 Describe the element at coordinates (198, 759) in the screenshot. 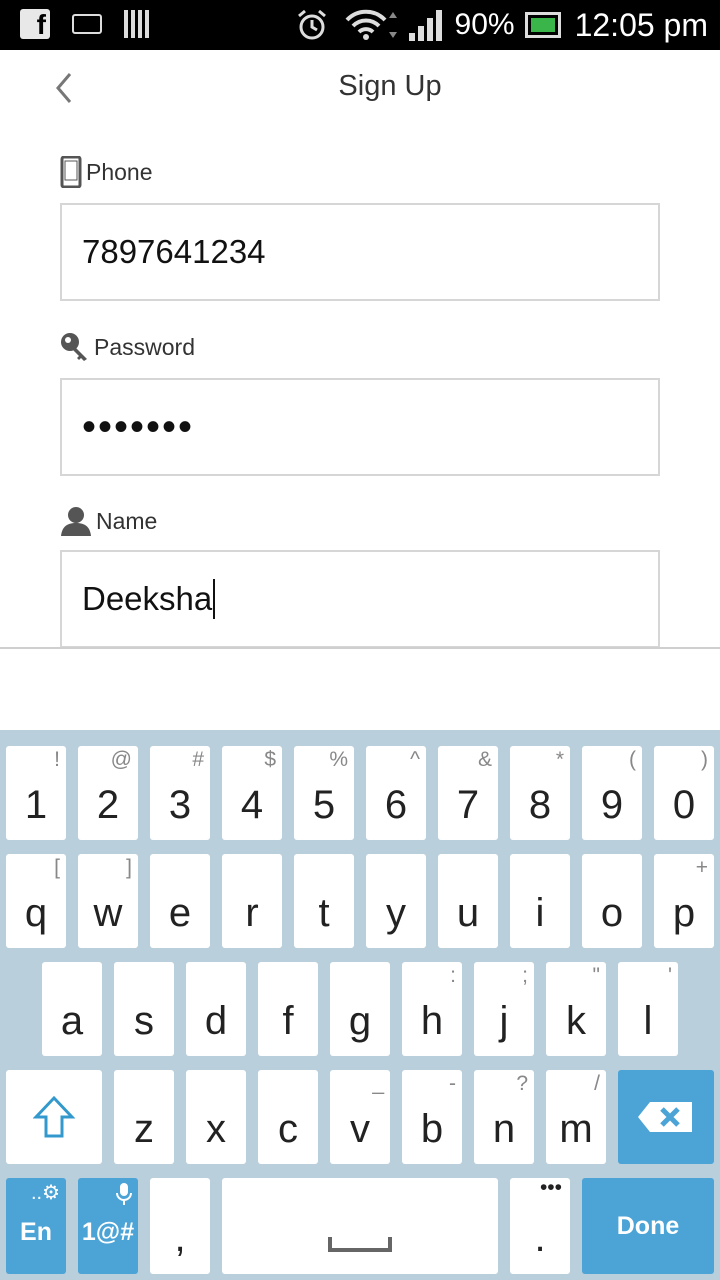

I see `key-alt-label: #` at that location.